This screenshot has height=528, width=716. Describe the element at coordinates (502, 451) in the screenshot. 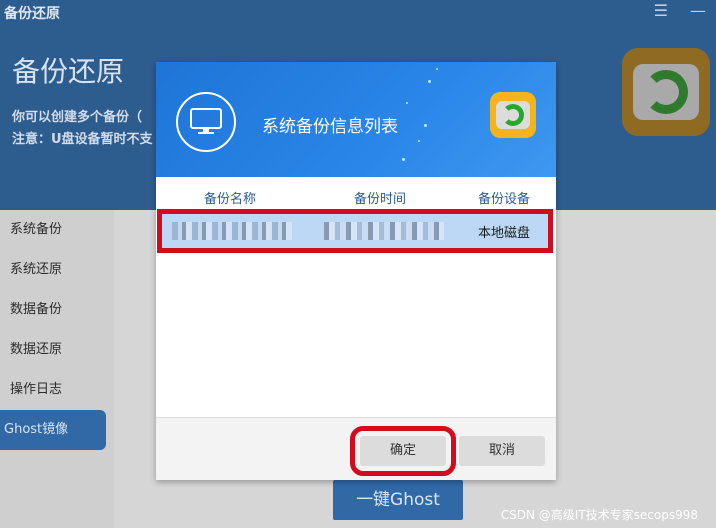

I see `cancel-button: 取消` at that location.